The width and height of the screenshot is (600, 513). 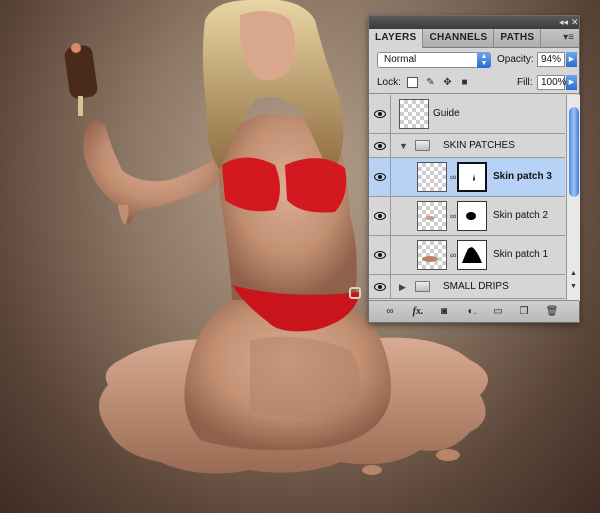 I want to click on tab-paths: PATHS, so click(x=518, y=38).